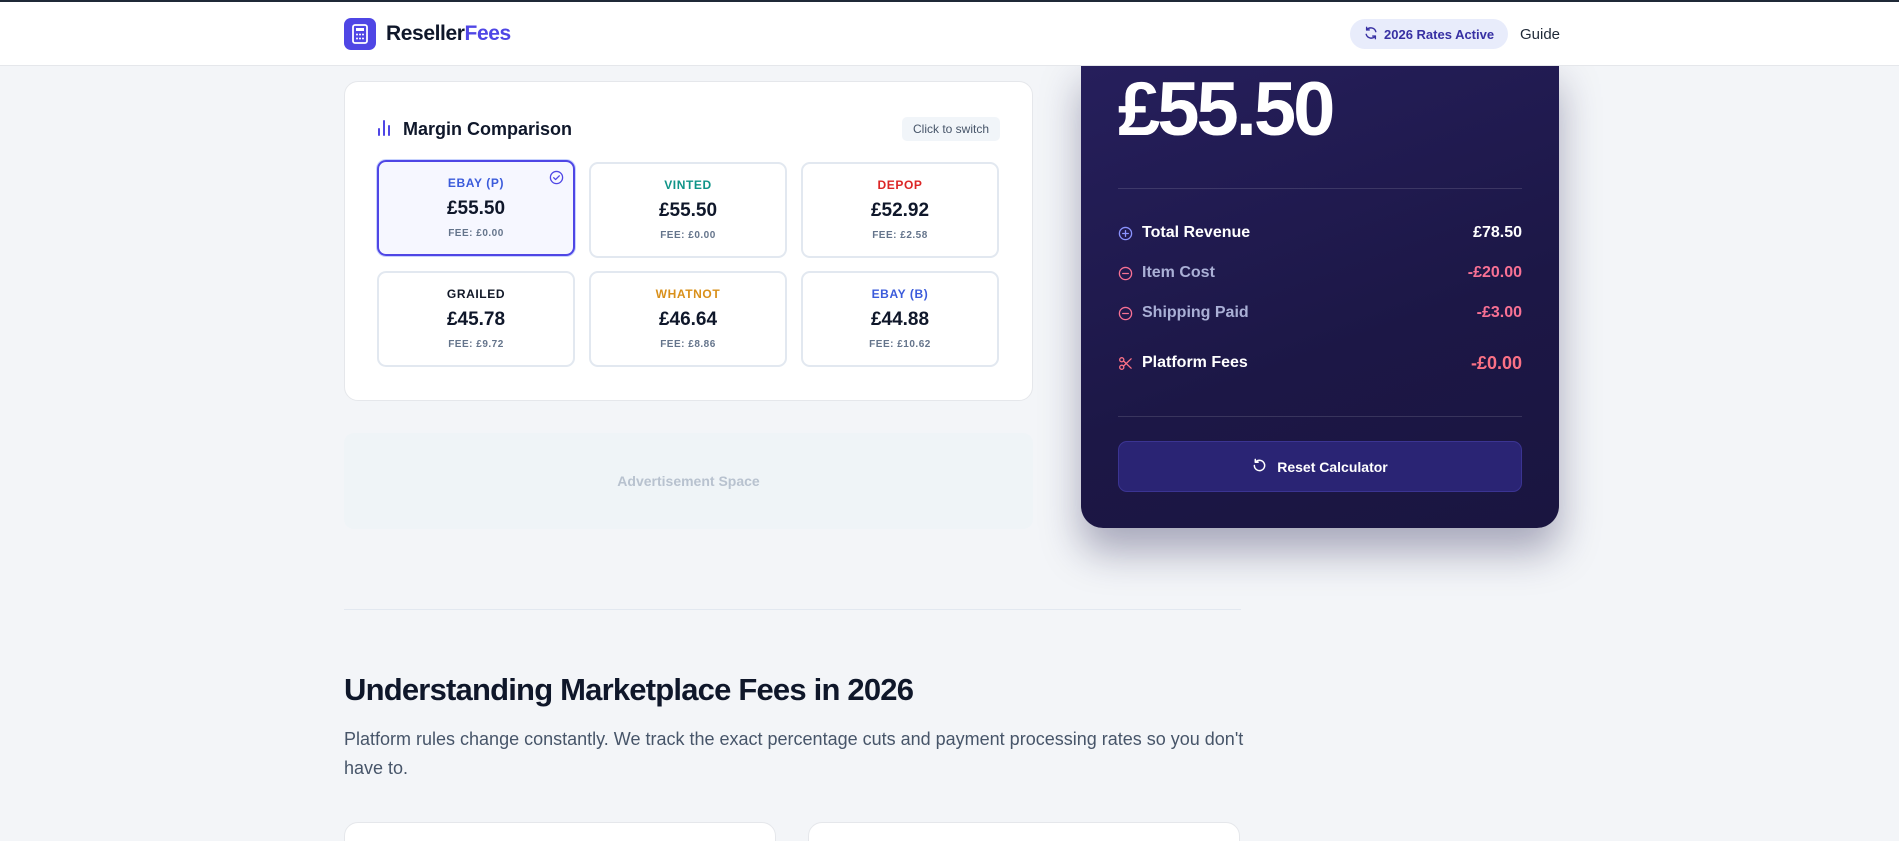 Image resolution: width=1899 pixels, height=841 pixels. I want to click on total-revenue-value: £78.50, so click(1497, 232).